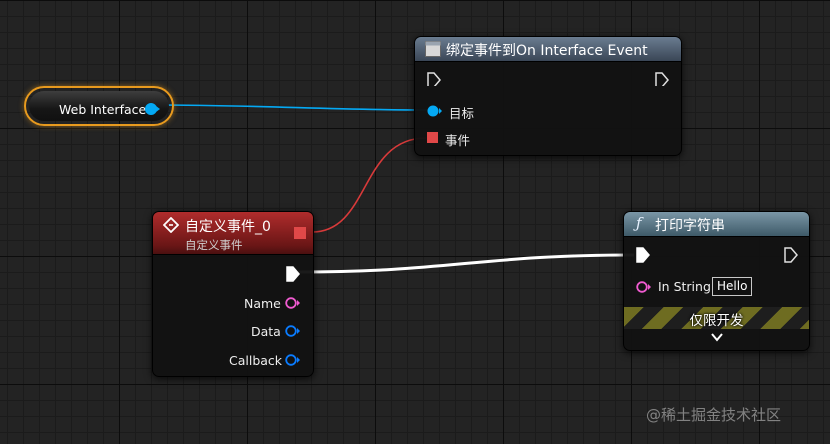 The height and width of the screenshot is (444, 830). I want to click on bind-node-title: 绑定事件到On Interface Event, so click(547, 51).